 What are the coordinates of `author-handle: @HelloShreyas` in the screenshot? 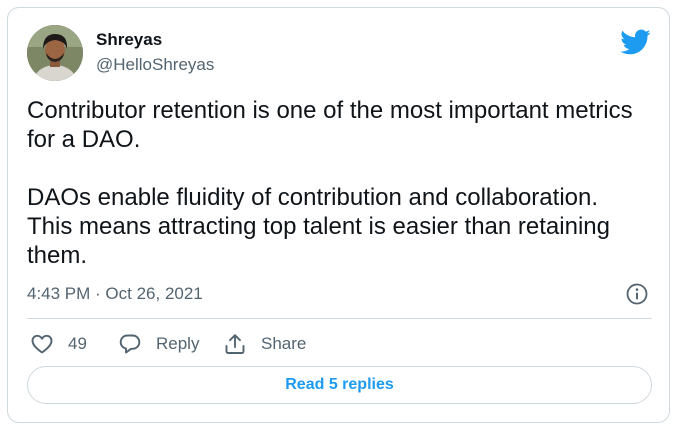 It's located at (155, 65).